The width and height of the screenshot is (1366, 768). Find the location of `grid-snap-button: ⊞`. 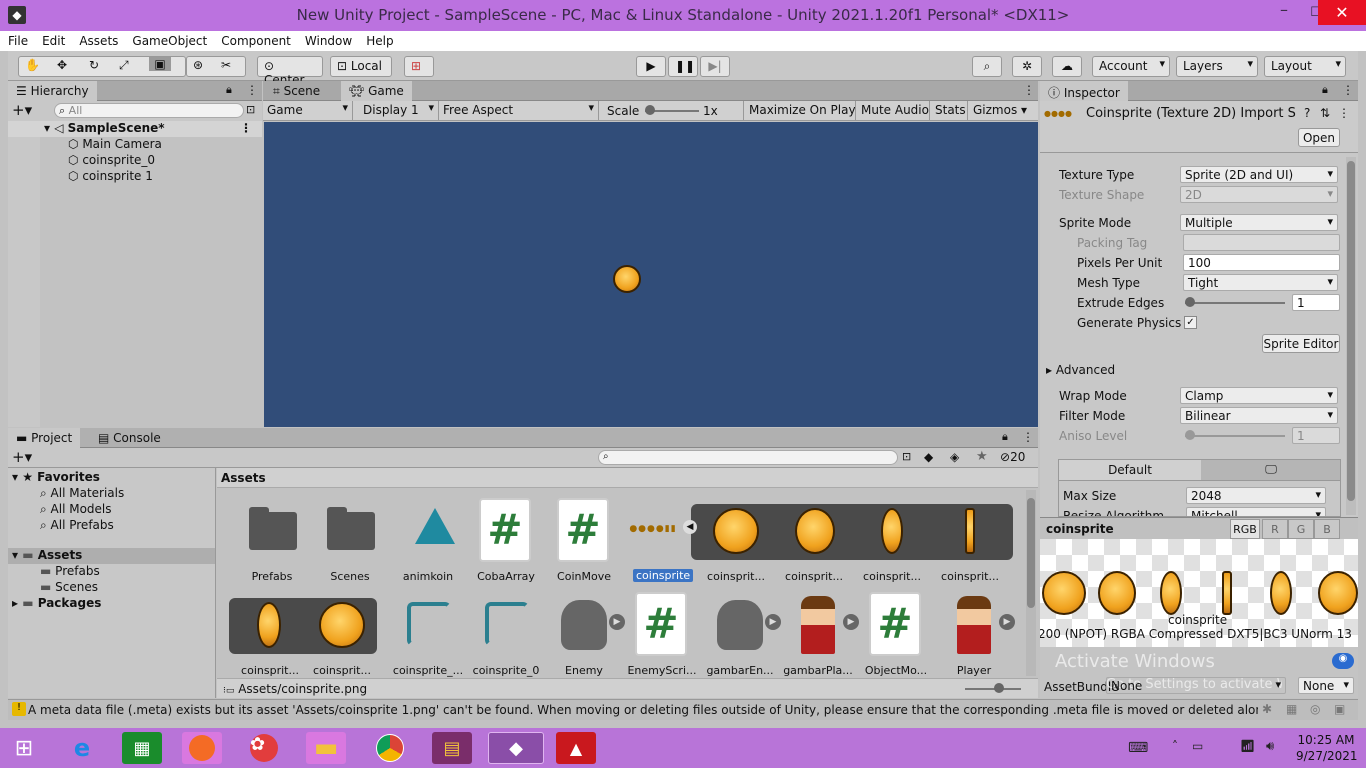

grid-snap-button: ⊞ is located at coordinates (419, 66).